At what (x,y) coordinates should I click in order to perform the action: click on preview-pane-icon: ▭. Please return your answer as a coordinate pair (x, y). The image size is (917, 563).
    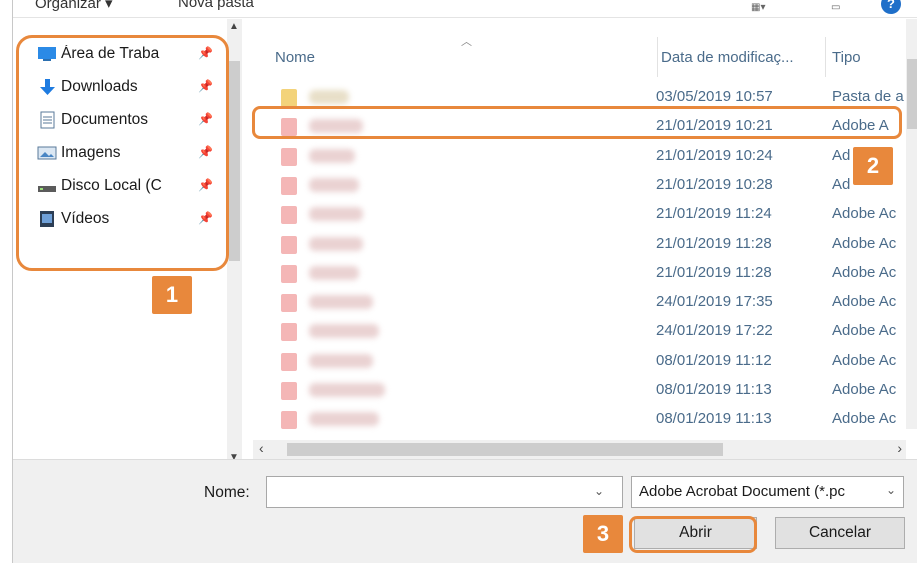
    Looking at the image, I should click on (835, 7).